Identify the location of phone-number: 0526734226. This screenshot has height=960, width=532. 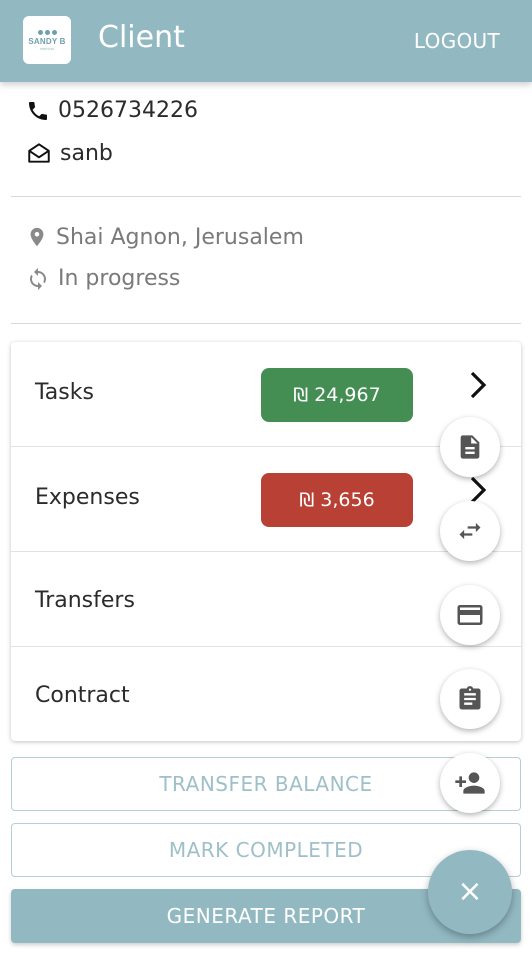
(128, 110).